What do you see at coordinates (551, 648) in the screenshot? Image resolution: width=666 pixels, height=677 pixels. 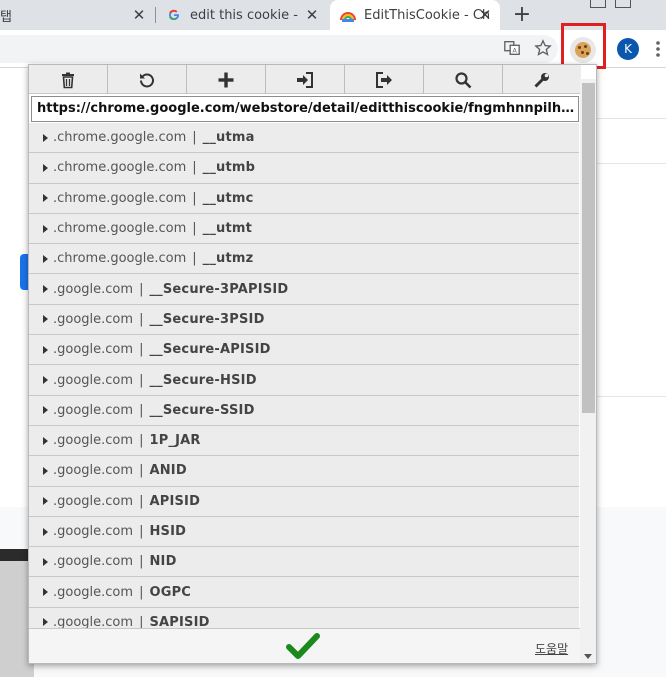 I see `help-link: 도움말` at bounding box center [551, 648].